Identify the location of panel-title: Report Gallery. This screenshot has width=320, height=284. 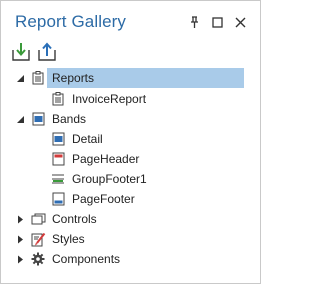
(70, 21).